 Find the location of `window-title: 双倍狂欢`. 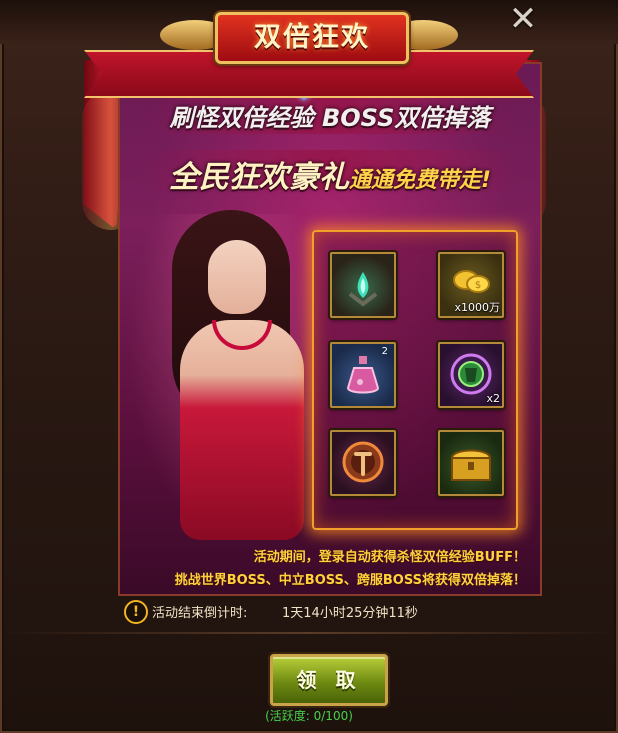

window-title: 双倍狂欢 is located at coordinates (312, 37).